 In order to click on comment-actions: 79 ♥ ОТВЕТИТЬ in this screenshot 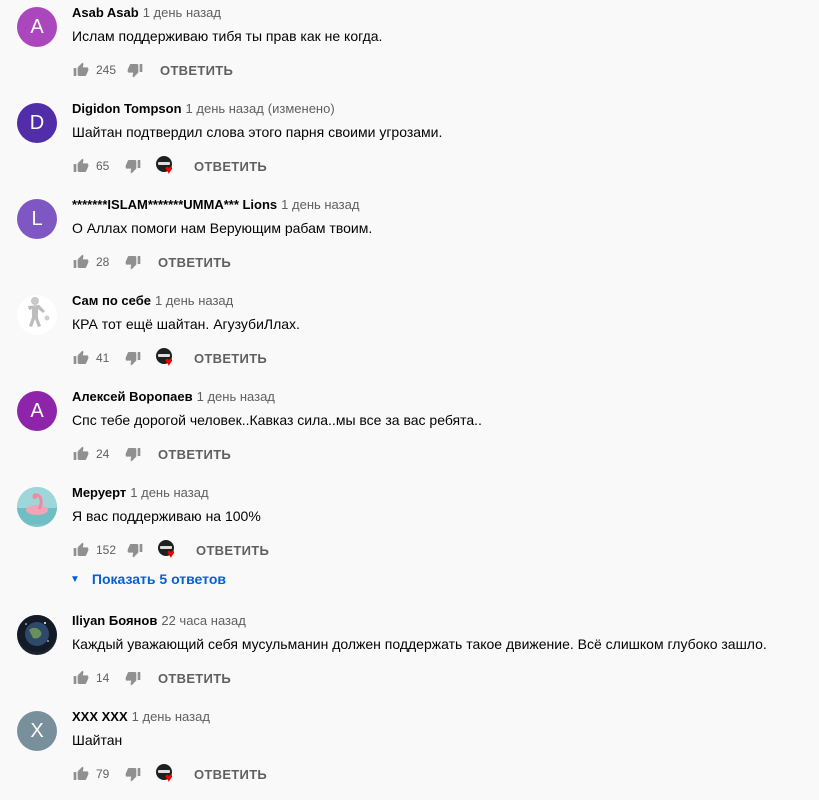, I will do `click(169, 774)`.